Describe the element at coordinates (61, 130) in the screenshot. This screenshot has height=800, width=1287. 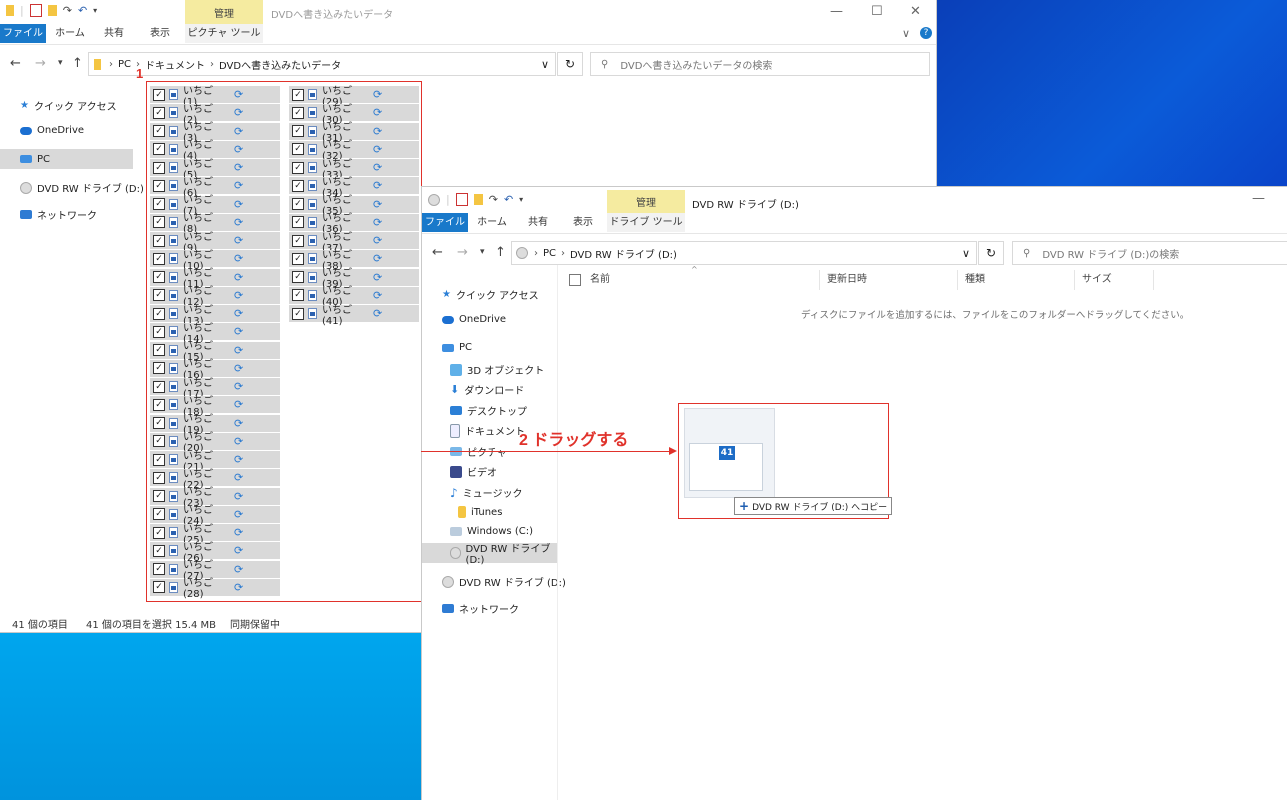
I see `nav-label: OneDrive` at that location.